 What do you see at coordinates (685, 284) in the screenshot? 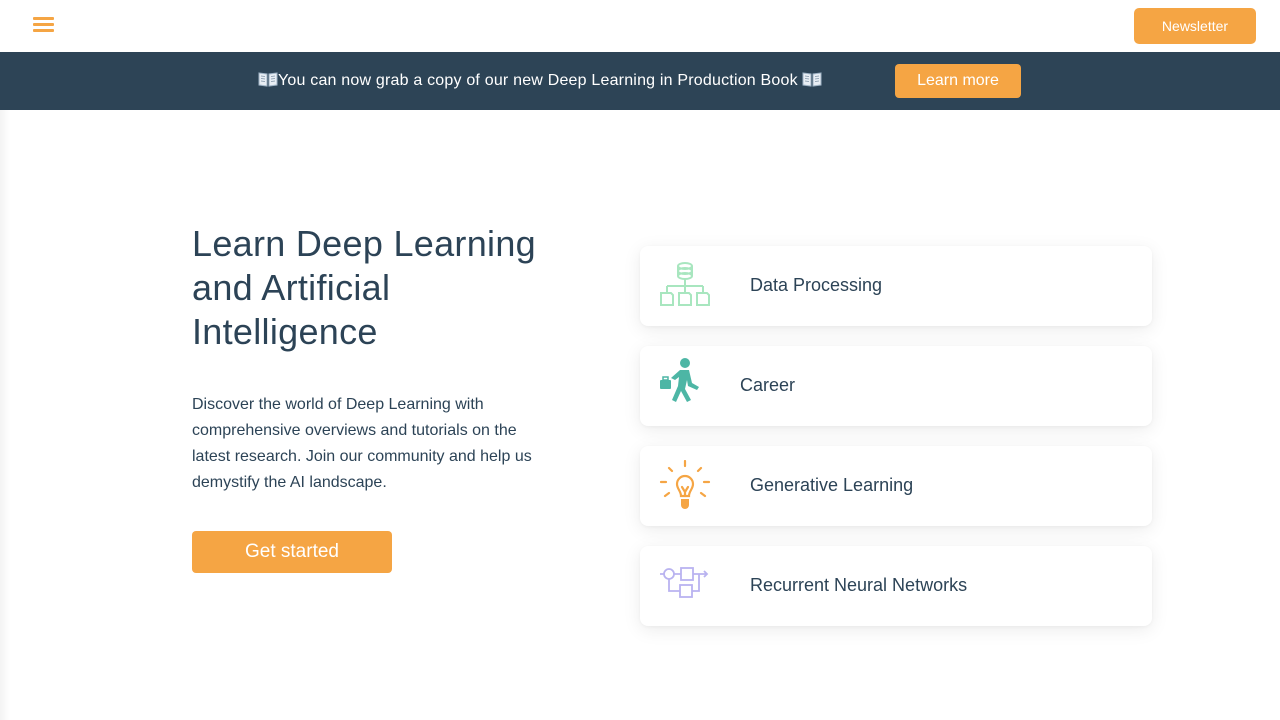
I see `data-flow-icon` at bounding box center [685, 284].